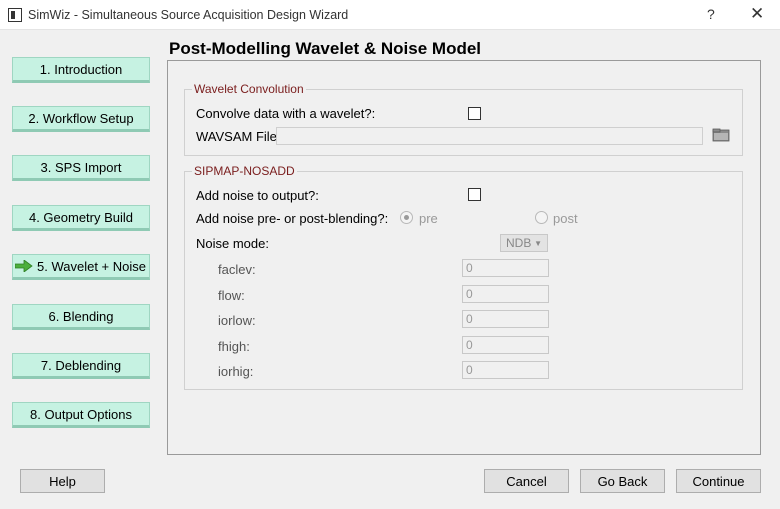 This screenshot has height=509, width=780. I want to click on nav-item-introduction: 1. Introduction, so click(81, 70).